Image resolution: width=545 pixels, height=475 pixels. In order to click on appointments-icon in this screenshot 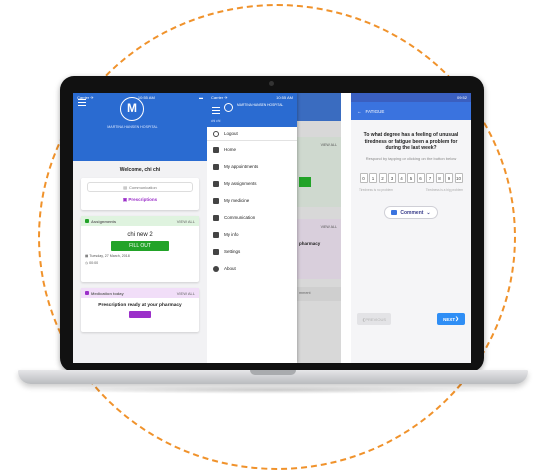, I will do `click(216, 166)`.